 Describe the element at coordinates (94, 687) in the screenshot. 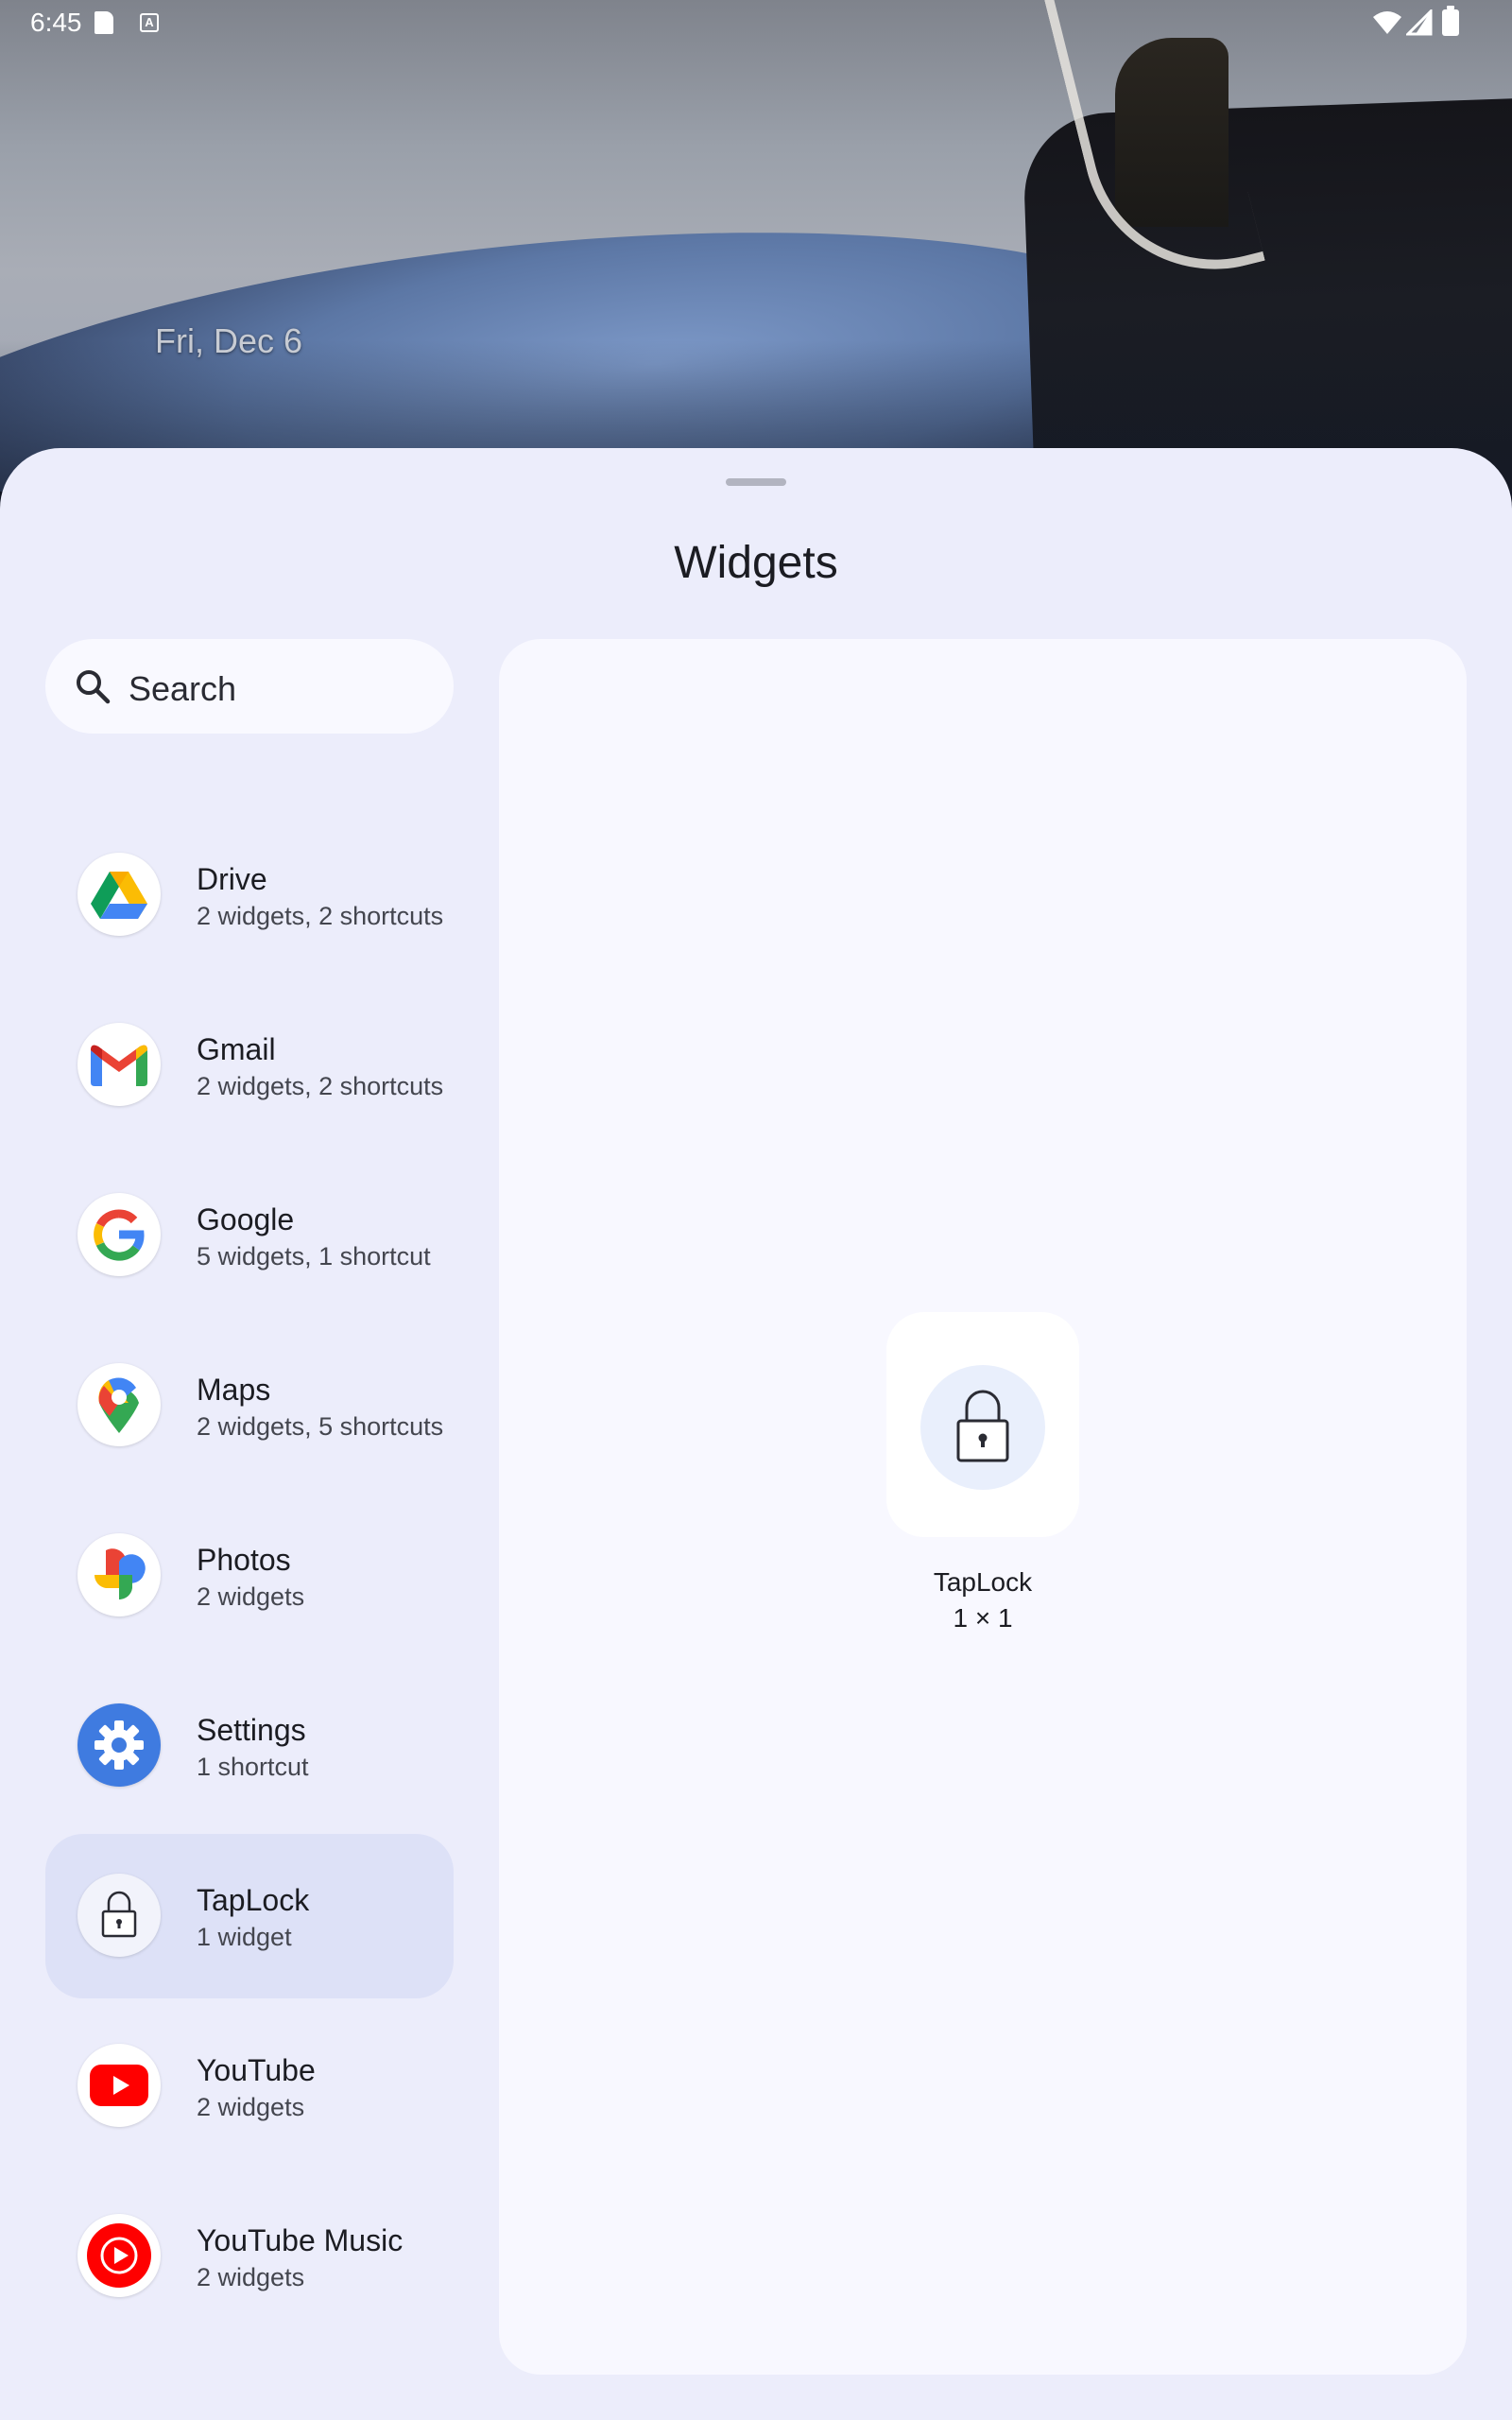

I see `search-icon` at that location.